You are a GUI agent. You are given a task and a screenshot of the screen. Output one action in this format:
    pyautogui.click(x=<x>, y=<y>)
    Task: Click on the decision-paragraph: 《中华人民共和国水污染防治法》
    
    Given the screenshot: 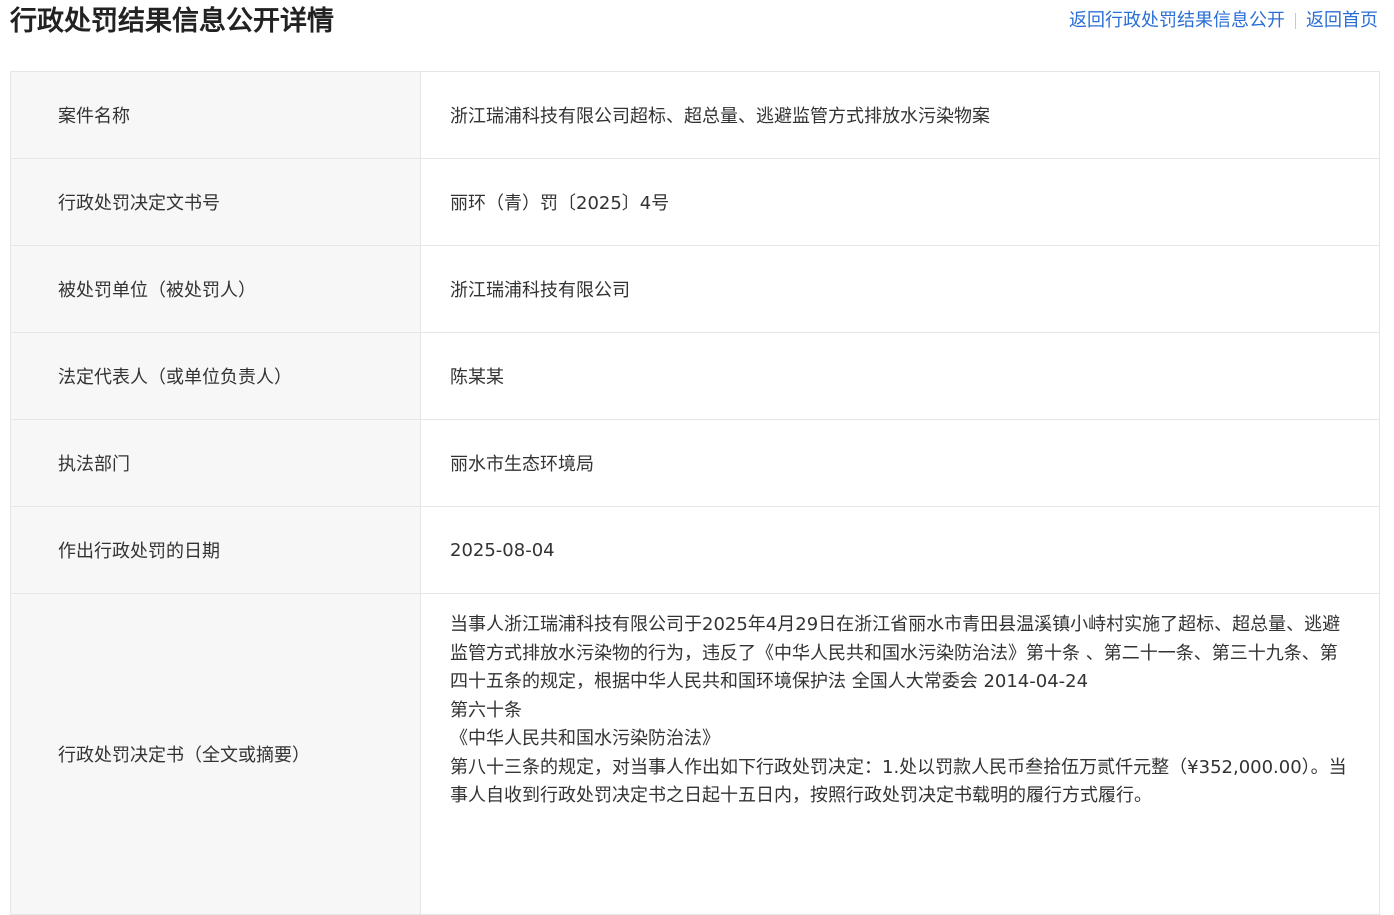 What is the action you would take?
    pyautogui.click(x=585, y=738)
    